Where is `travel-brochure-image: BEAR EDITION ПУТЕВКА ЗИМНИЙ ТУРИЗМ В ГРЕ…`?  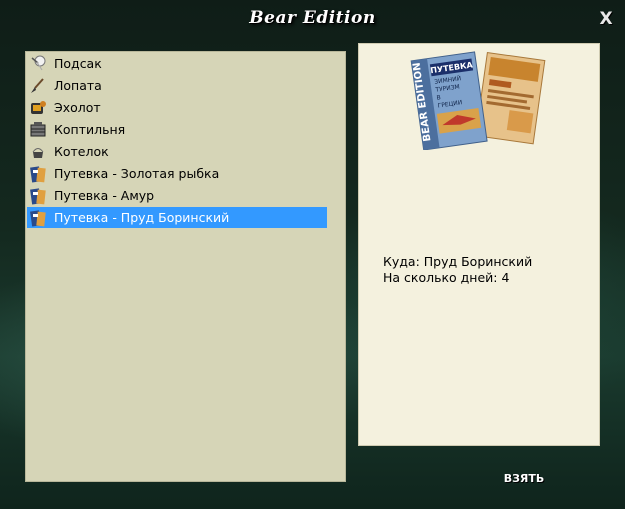
travel-brochure-image: BEAR EDITION ПУТЕВКА ЗИМНИЙ ТУРИЗМ В ГРЕ… is located at coordinates (478, 100).